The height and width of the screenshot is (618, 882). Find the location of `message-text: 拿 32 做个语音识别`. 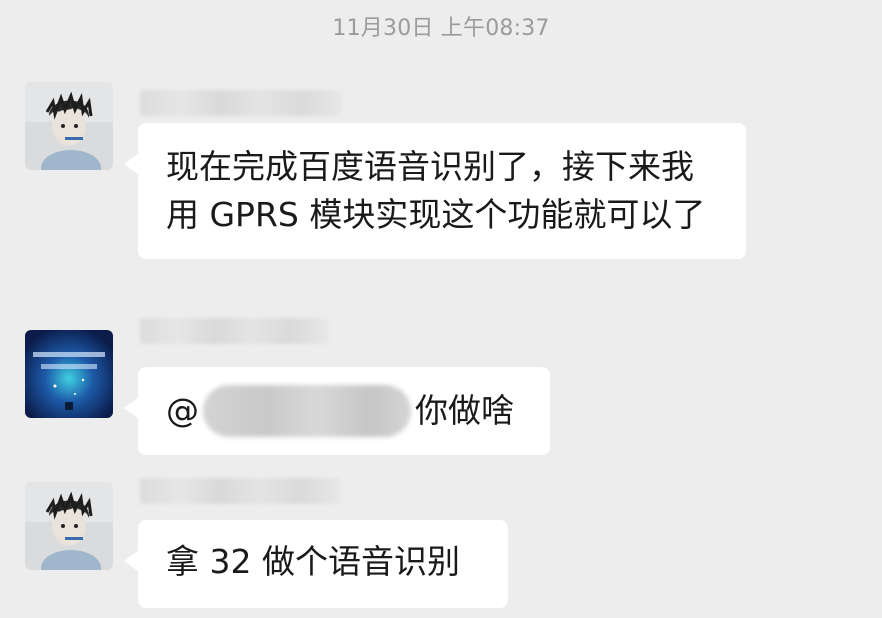

message-text: 拿 32 做个语音识别 is located at coordinates (313, 561).